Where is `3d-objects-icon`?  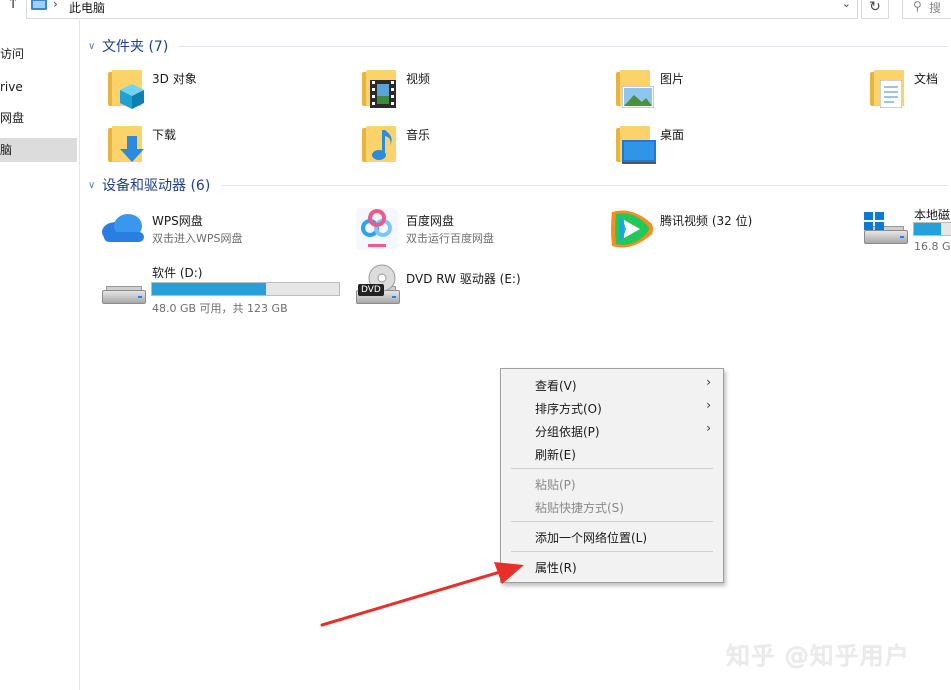 3d-objects-icon is located at coordinates (126, 87).